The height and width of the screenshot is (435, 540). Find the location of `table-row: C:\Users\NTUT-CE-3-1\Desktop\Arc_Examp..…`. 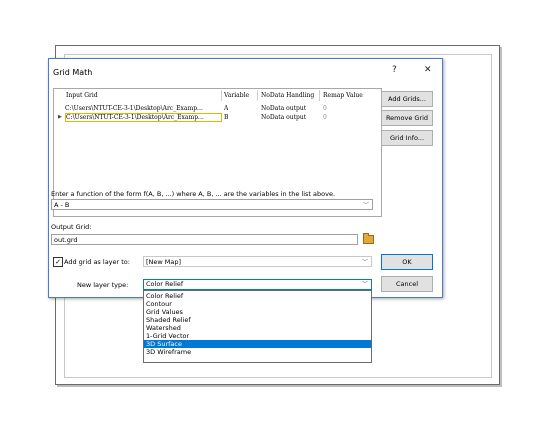

table-row: C:\Users\NTUT-CE-3-1\Desktop\Arc_Examp..… is located at coordinates (217, 108).